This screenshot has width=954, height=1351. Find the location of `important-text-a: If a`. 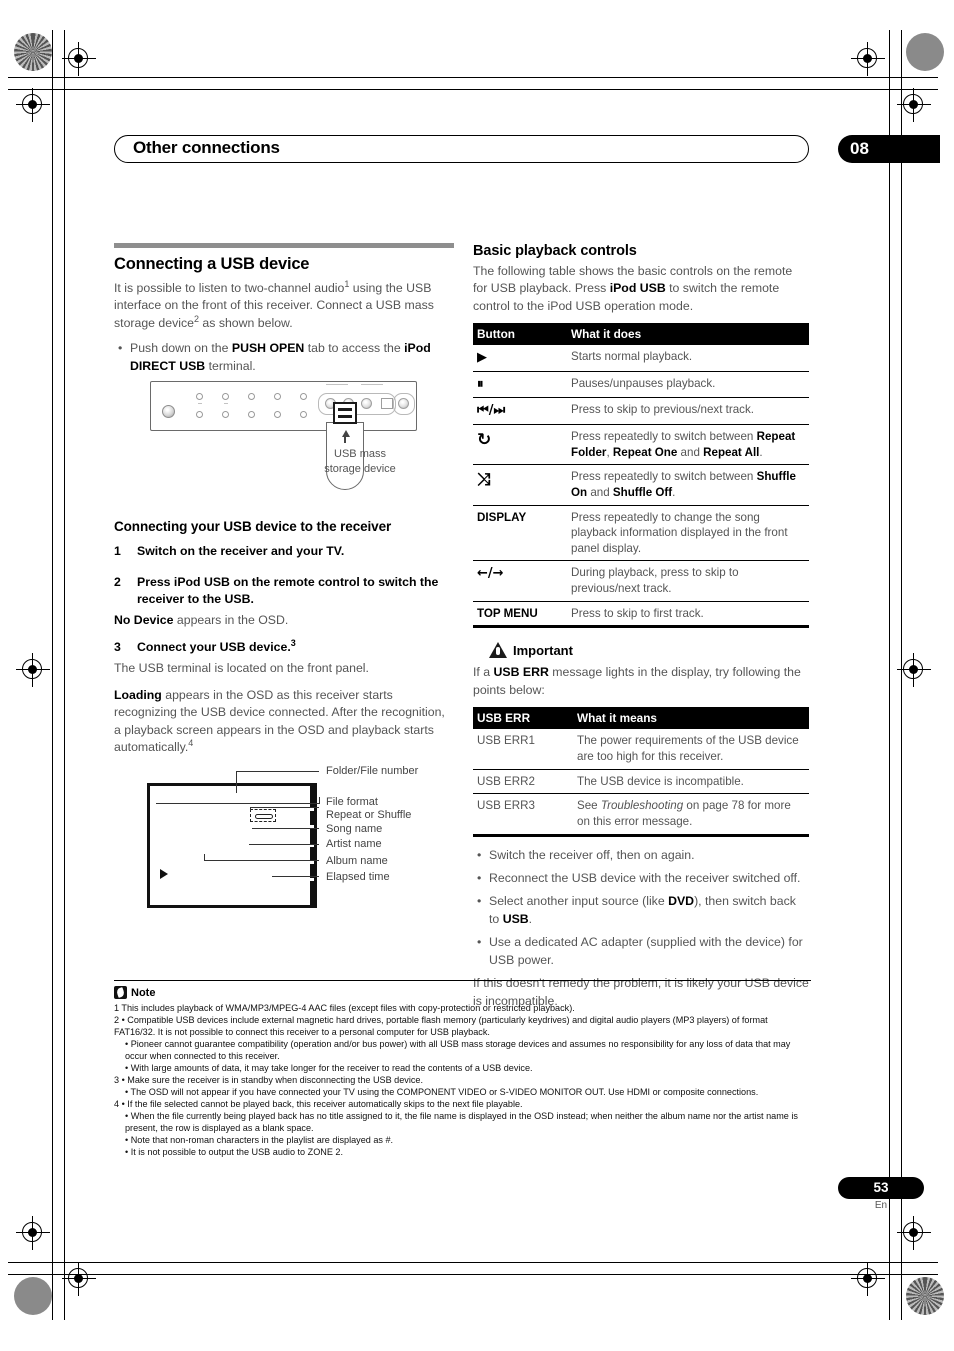

important-text-a: If a is located at coordinates (483, 672).